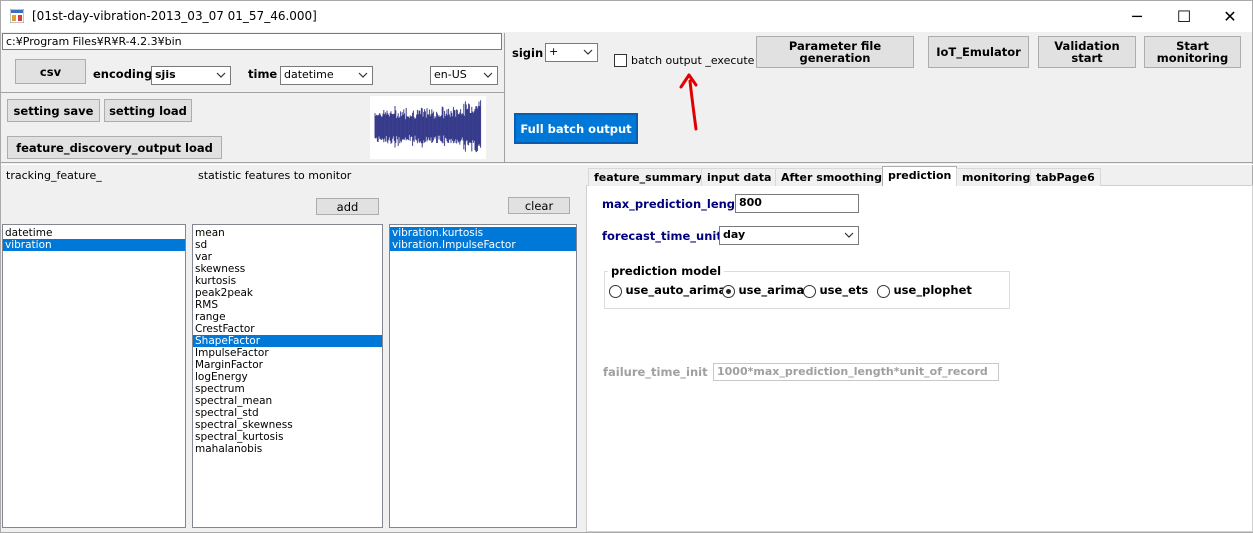 Image resolution: width=1253 pixels, height=533 pixels. I want to click on maximize-button: ☐, so click(1184, 16).